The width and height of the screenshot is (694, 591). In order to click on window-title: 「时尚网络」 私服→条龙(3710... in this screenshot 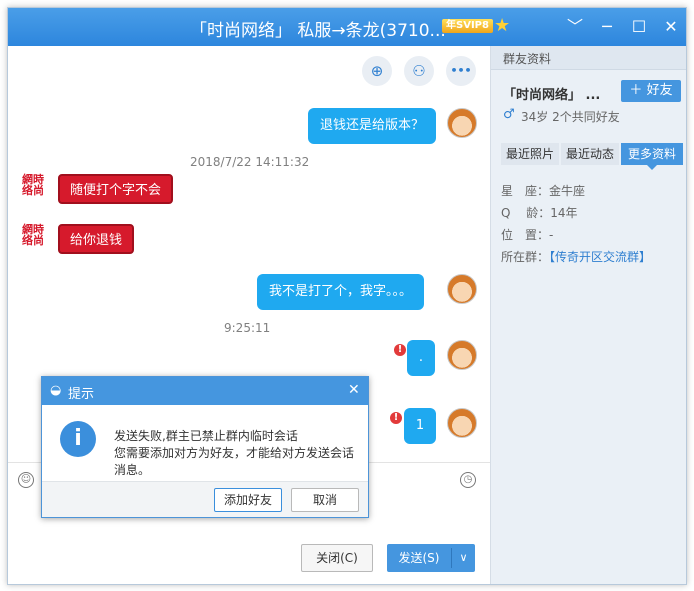, I will do `click(318, 31)`.